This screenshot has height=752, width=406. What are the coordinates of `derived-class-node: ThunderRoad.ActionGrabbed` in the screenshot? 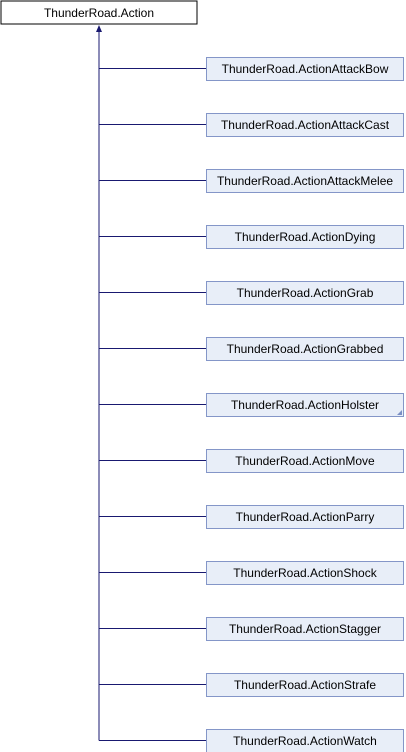 It's located at (305, 349).